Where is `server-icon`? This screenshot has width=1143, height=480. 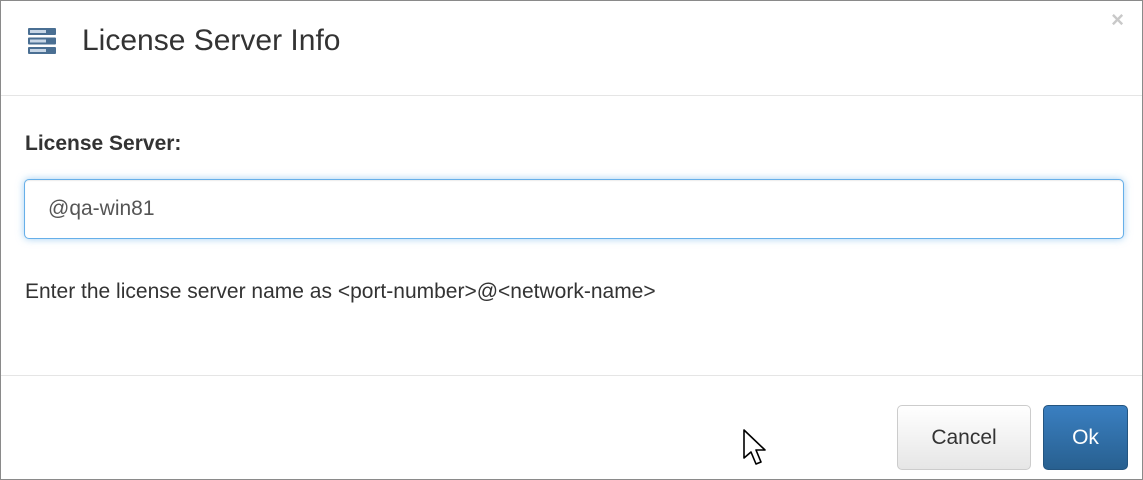
server-icon is located at coordinates (42, 41).